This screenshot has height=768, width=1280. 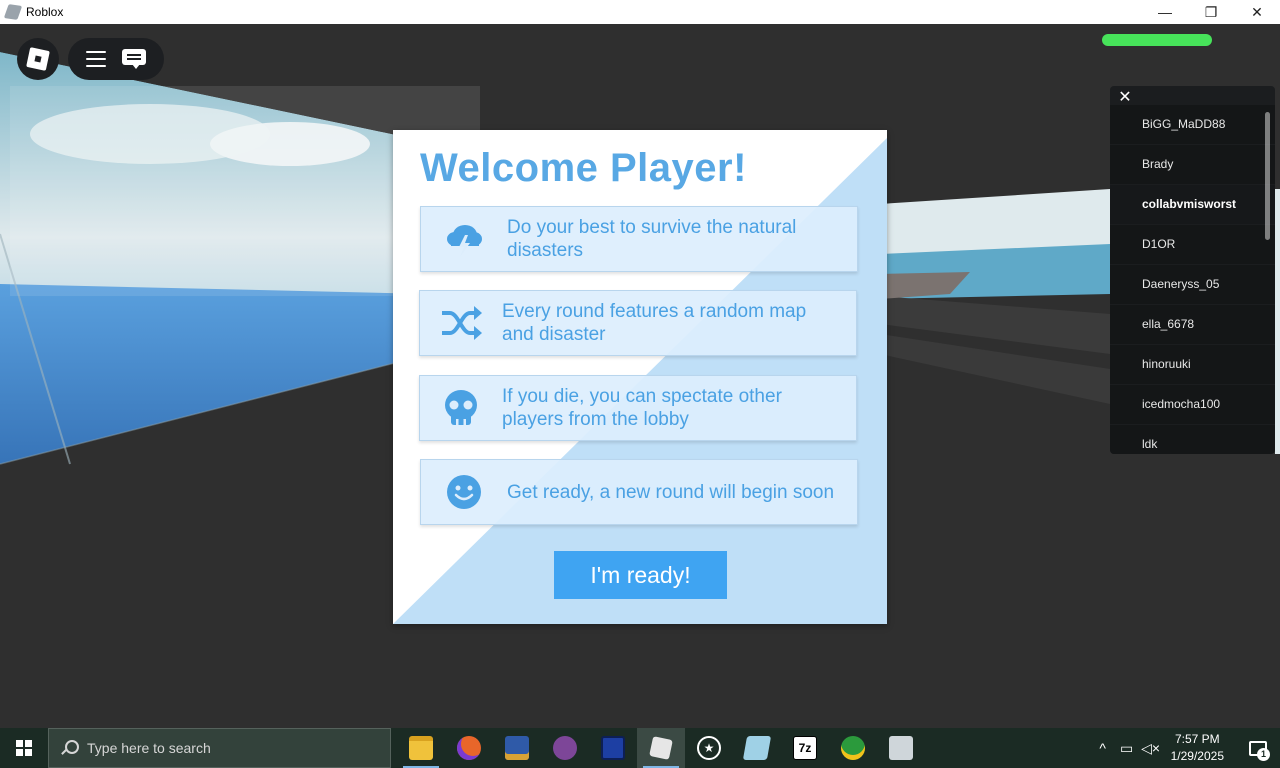 I want to click on windows-logo-icon, so click(x=24, y=748).